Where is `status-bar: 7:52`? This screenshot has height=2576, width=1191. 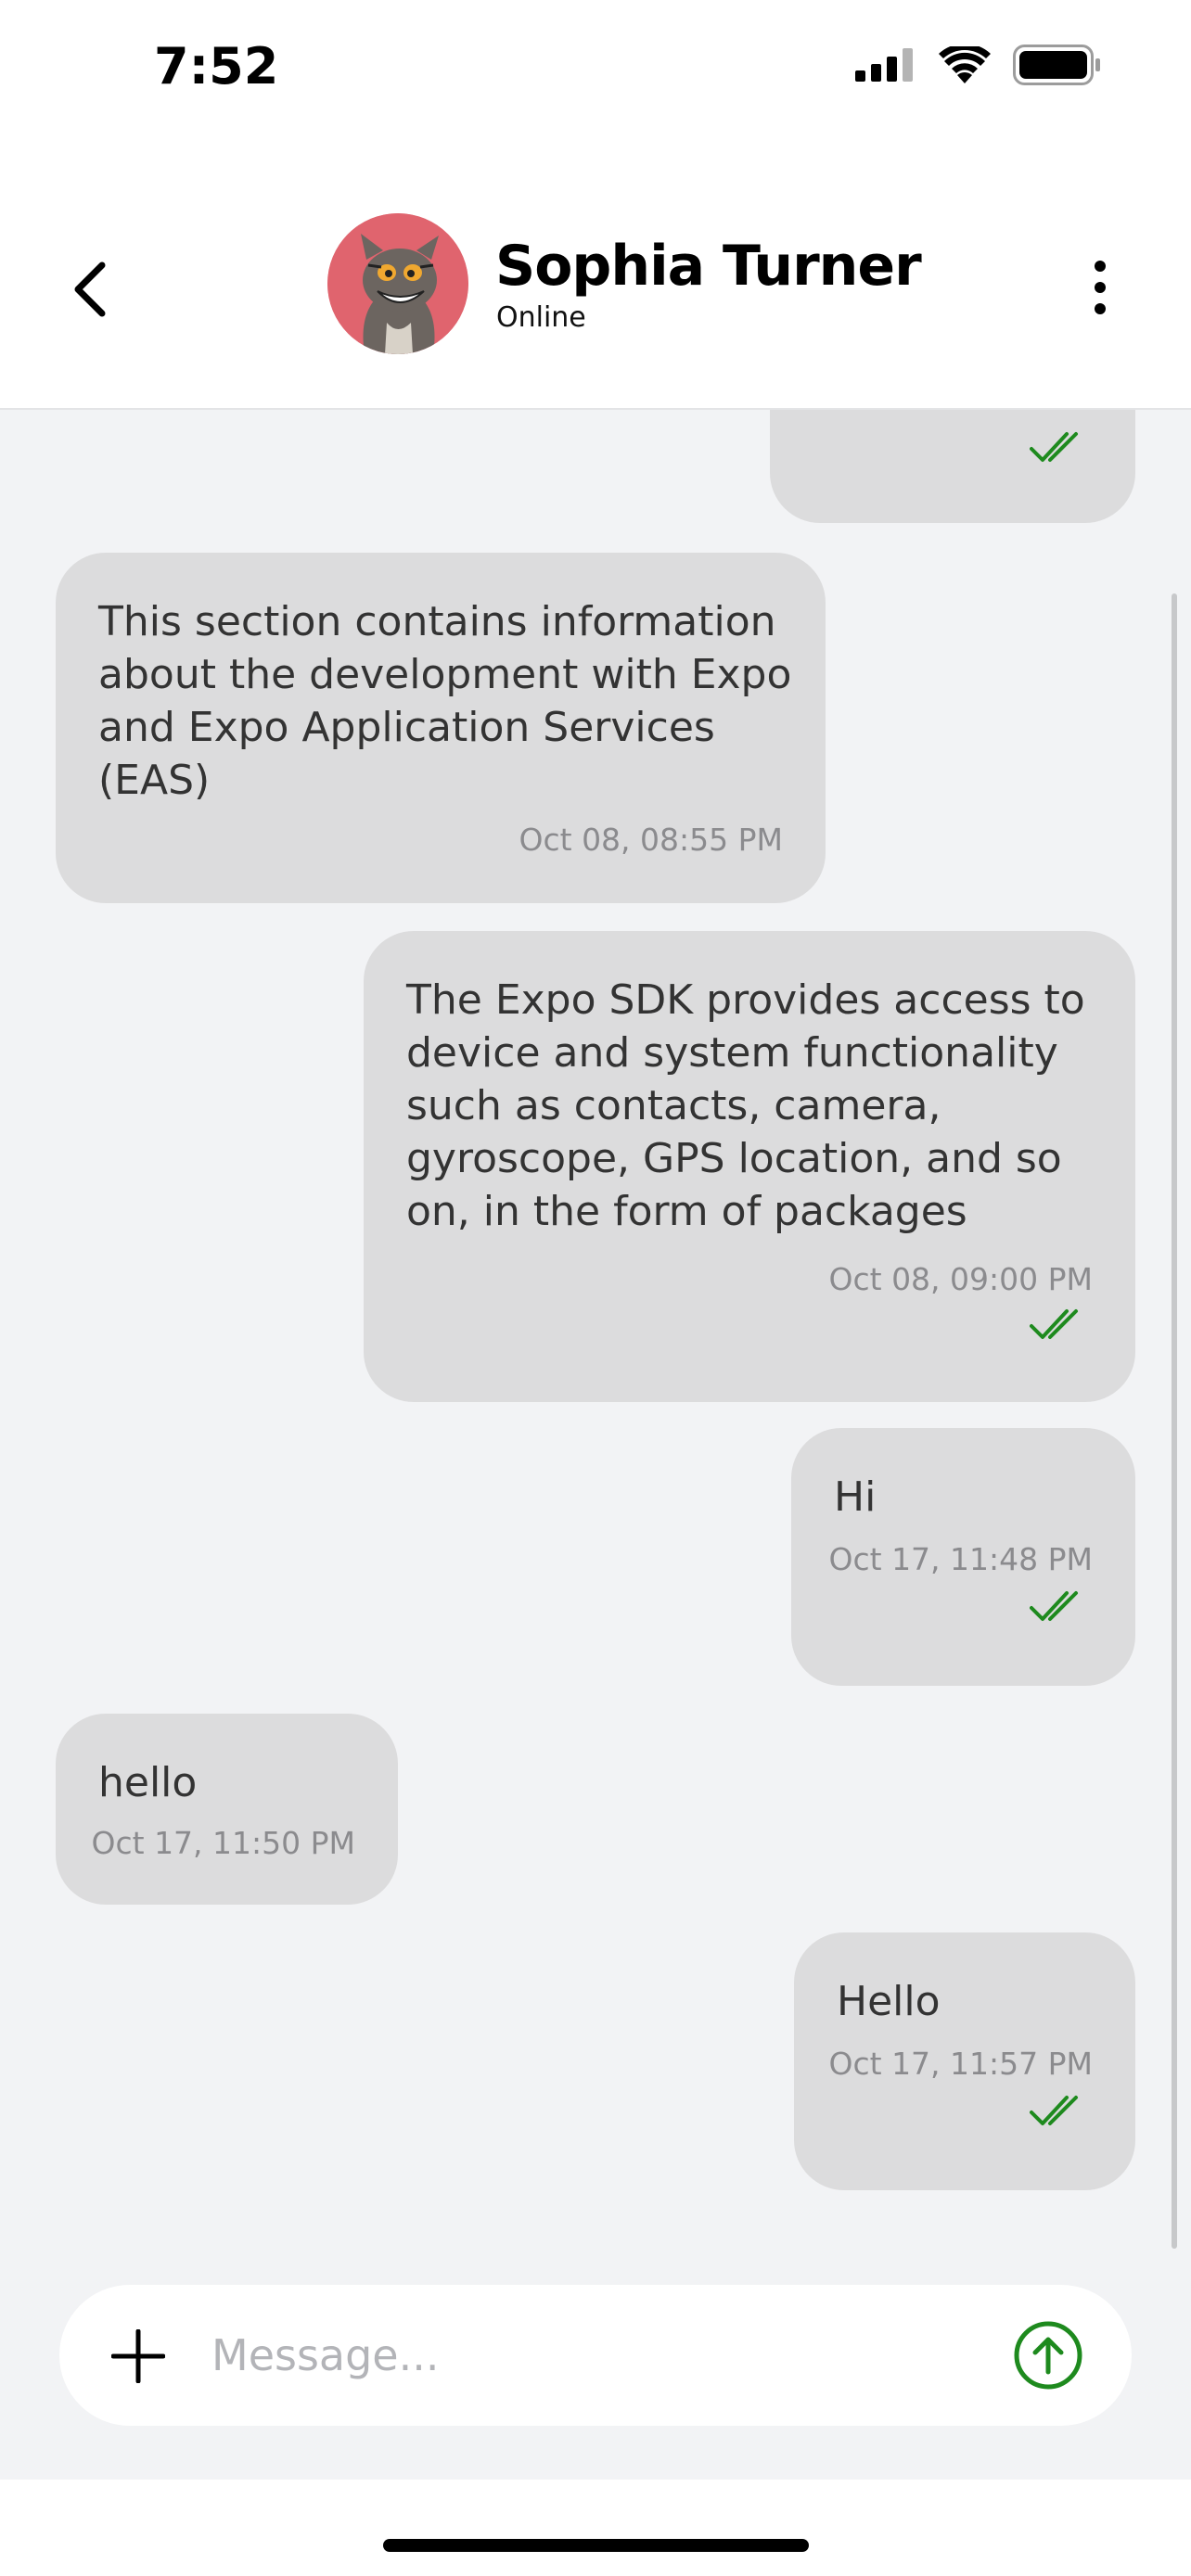
status-bar: 7:52 is located at coordinates (595, 74).